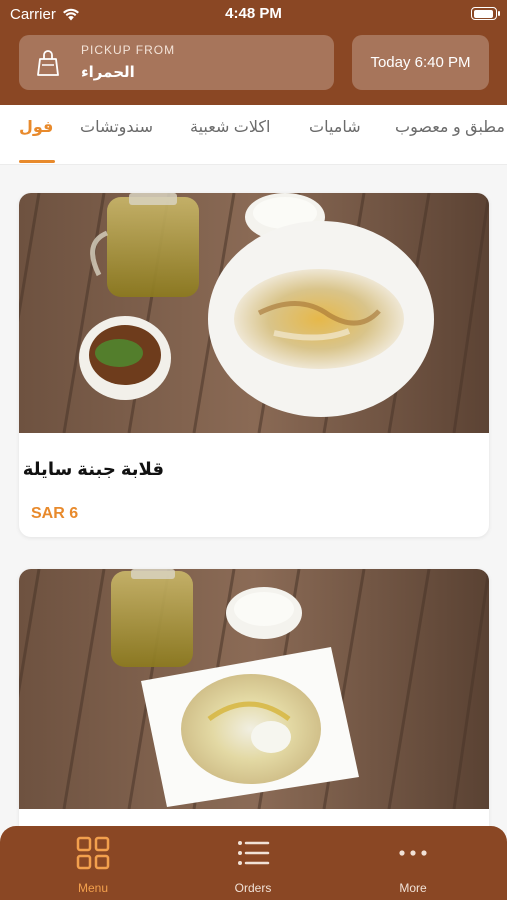 The height and width of the screenshot is (900, 507). What do you see at coordinates (413, 853) in the screenshot?
I see `more-dots-icon` at bounding box center [413, 853].